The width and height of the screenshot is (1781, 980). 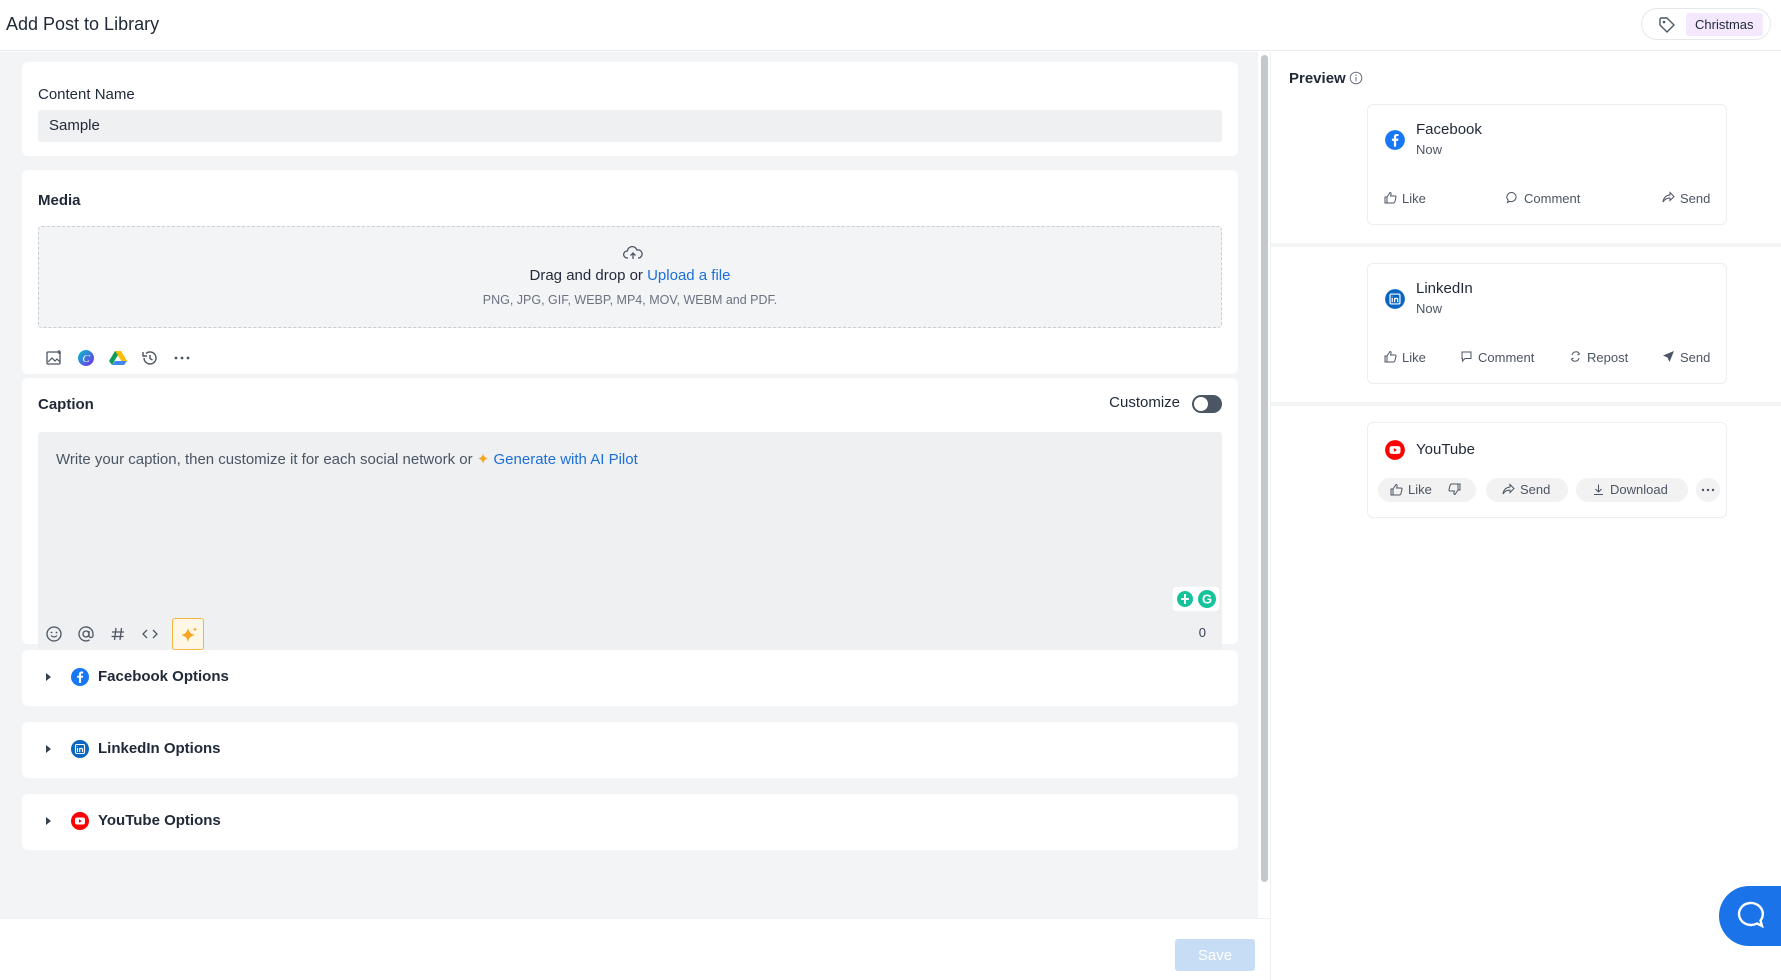 What do you see at coordinates (1207, 599) in the screenshot?
I see `svg-text: G` at bounding box center [1207, 599].